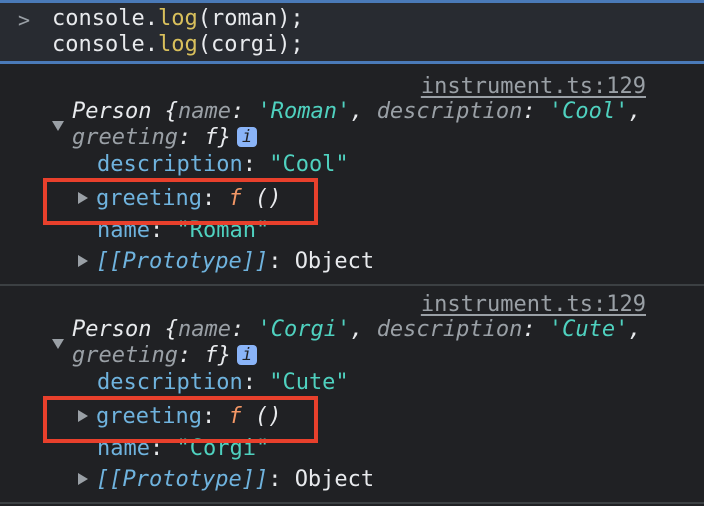 This screenshot has width=704, height=506. What do you see at coordinates (24, 20) in the screenshot?
I see `chevron-right-icon: >` at bounding box center [24, 20].